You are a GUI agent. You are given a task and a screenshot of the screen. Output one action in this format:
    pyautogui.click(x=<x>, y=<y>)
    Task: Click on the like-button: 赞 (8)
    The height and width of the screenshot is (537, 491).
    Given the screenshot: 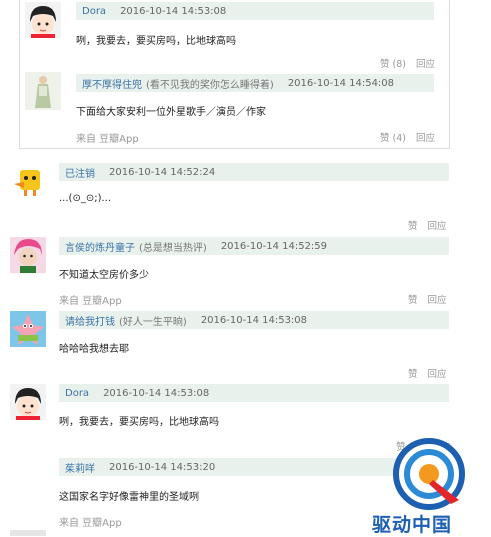 What is the action you would take?
    pyautogui.click(x=393, y=64)
    